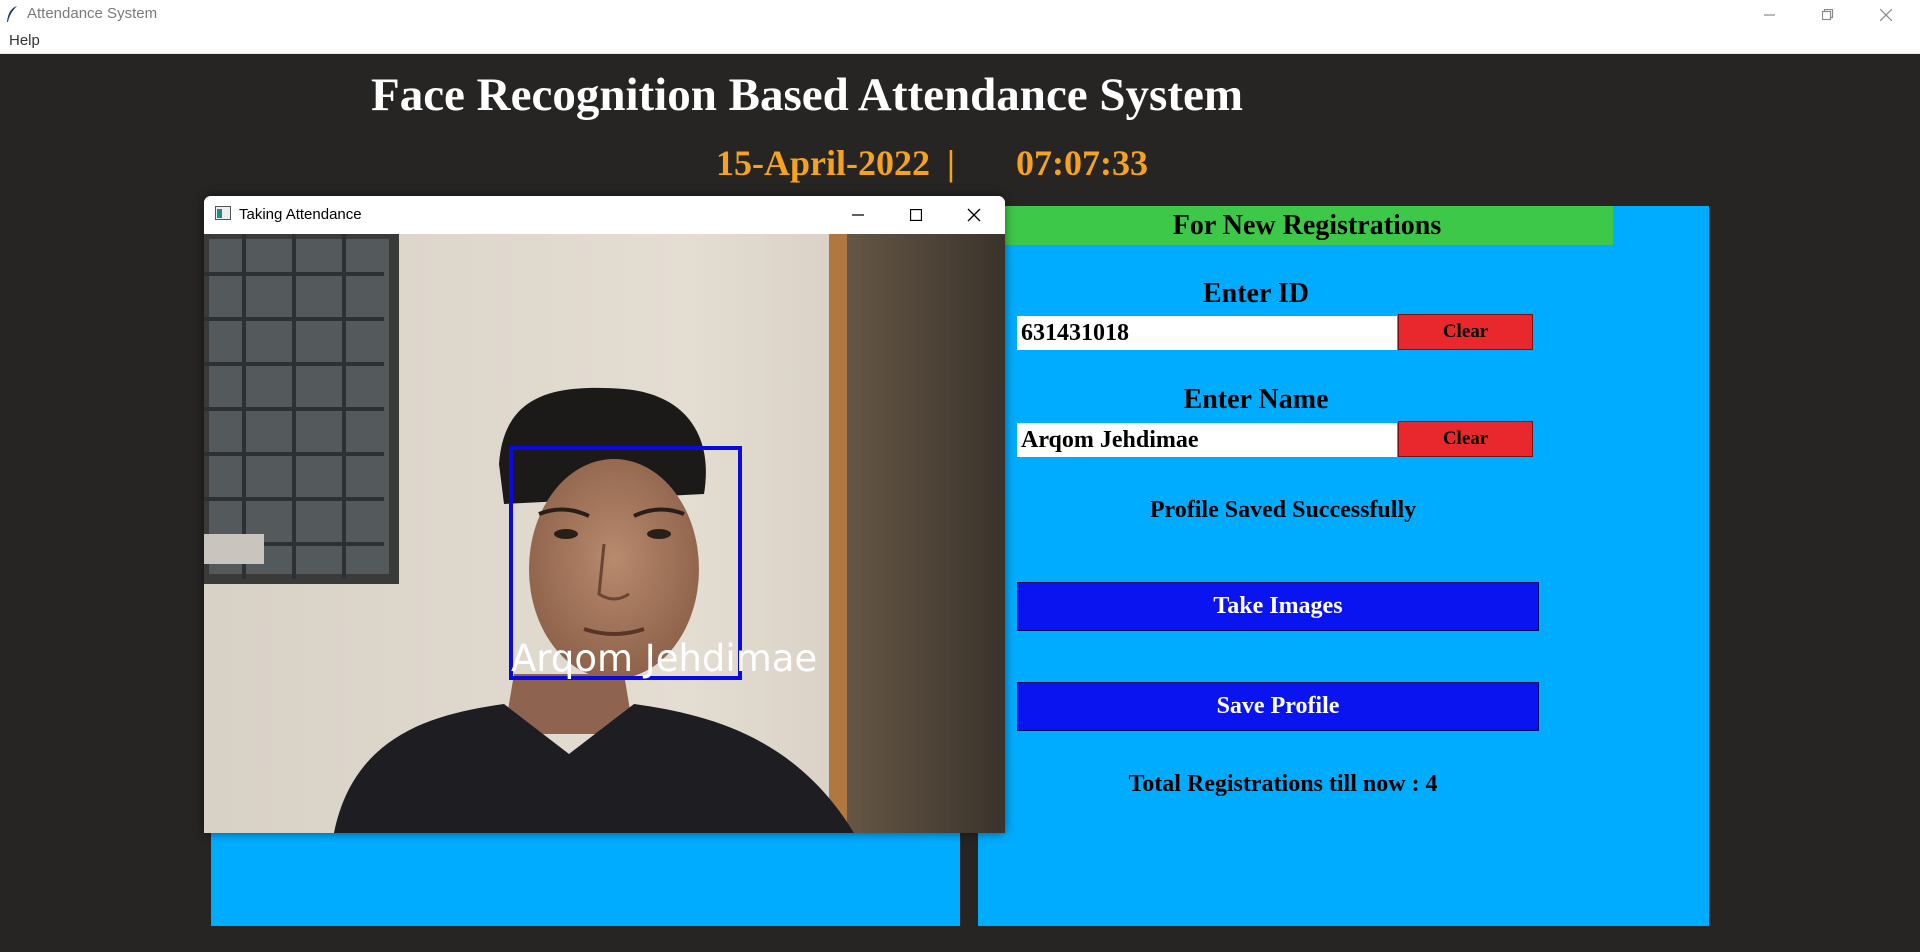 Image resolution: width=1920 pixels, height=952 pixels. Describe the element at coordinates (823, 163) in the screenshot. I see `date-label: 15-April-2022` at that location.